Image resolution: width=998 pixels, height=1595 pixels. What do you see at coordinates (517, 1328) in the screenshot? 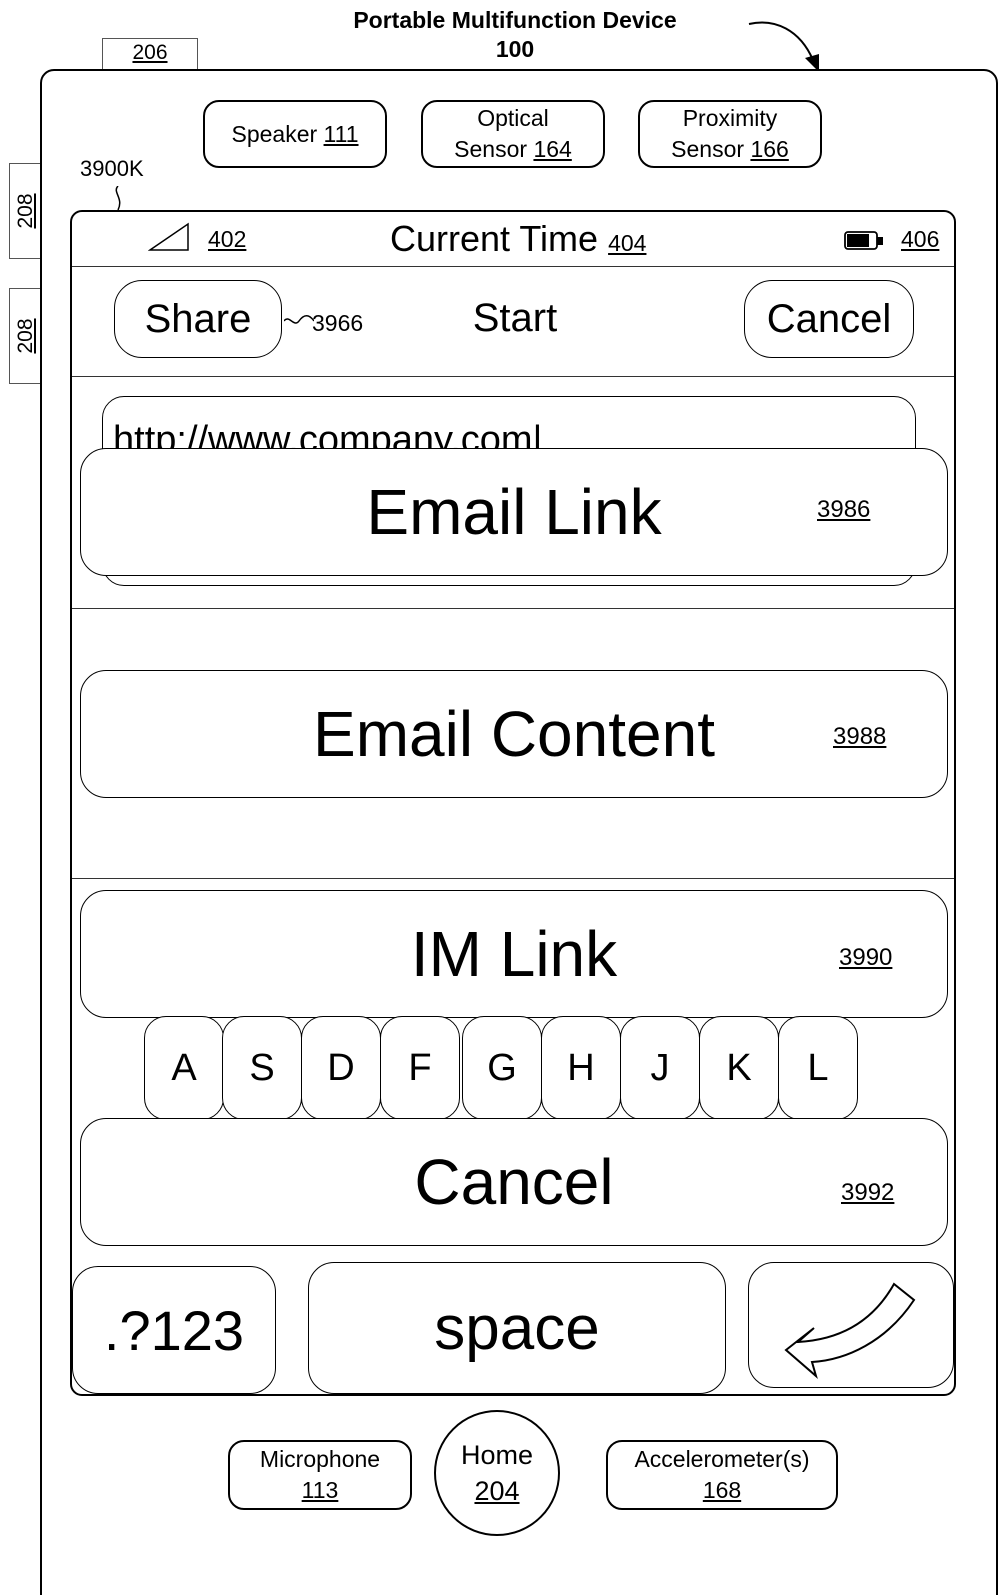
I see `space-key: space` at bounding box center [517, 1328].